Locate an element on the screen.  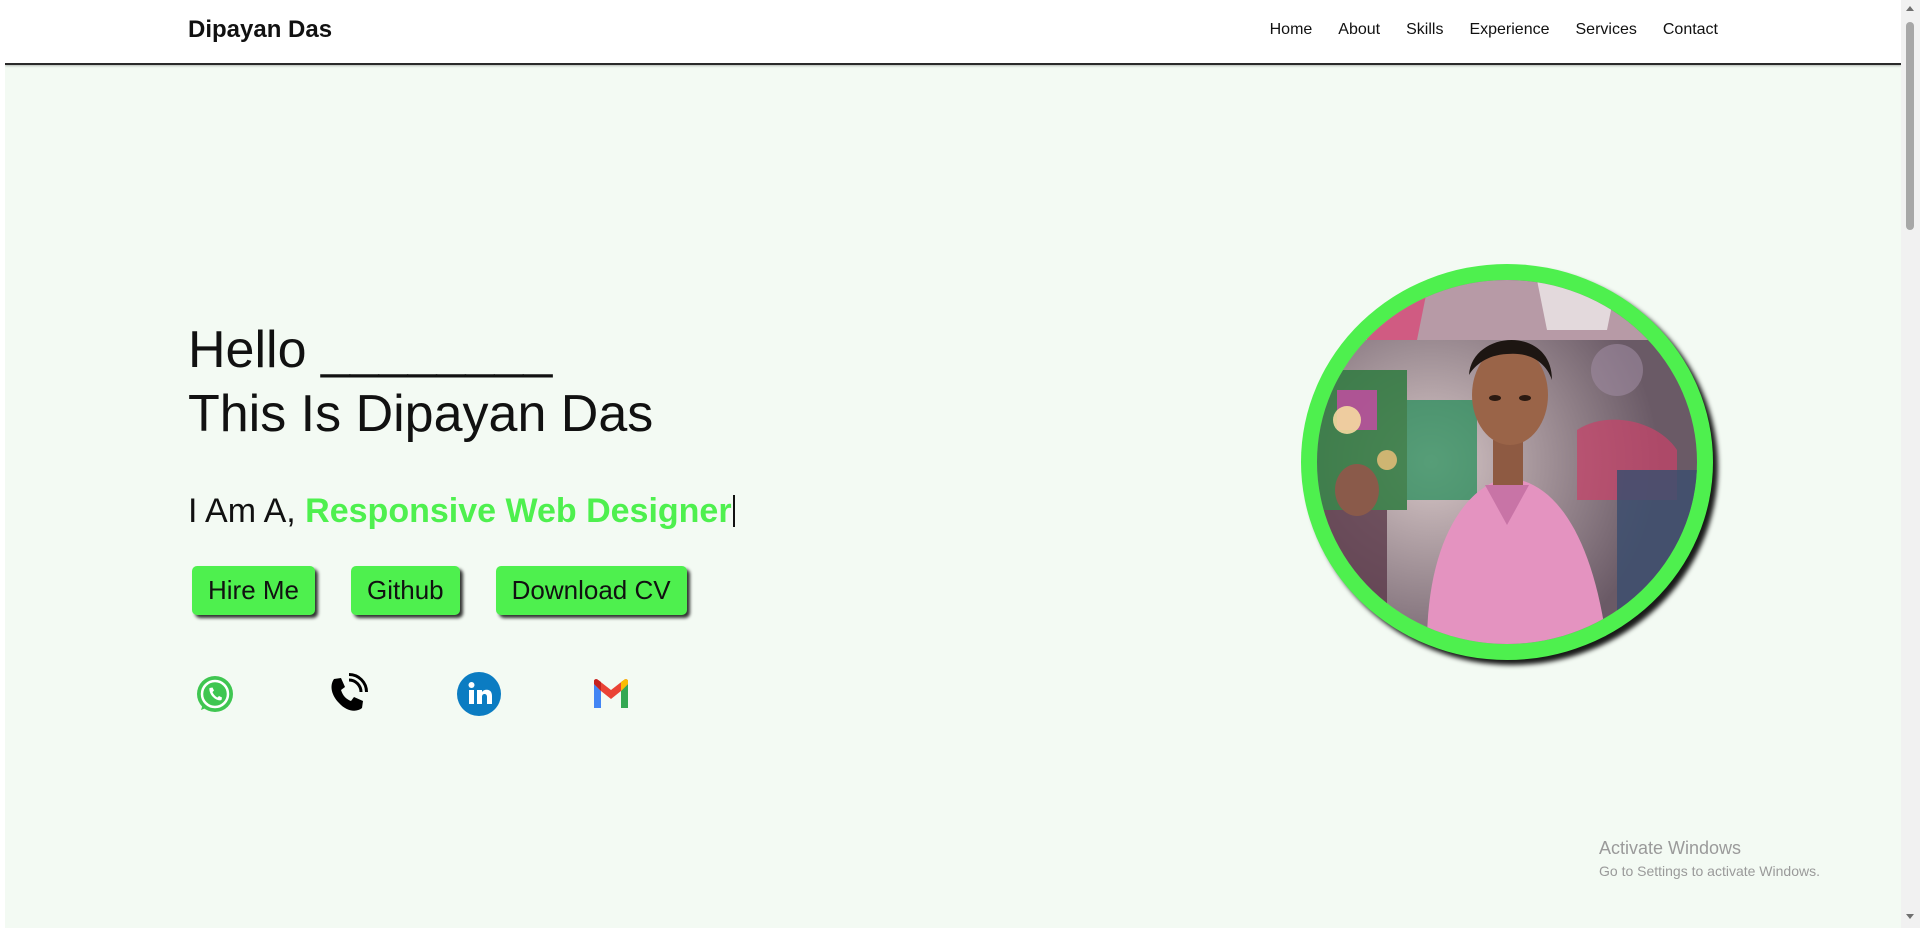
profile-photo is located at coordinates (1507, 462).